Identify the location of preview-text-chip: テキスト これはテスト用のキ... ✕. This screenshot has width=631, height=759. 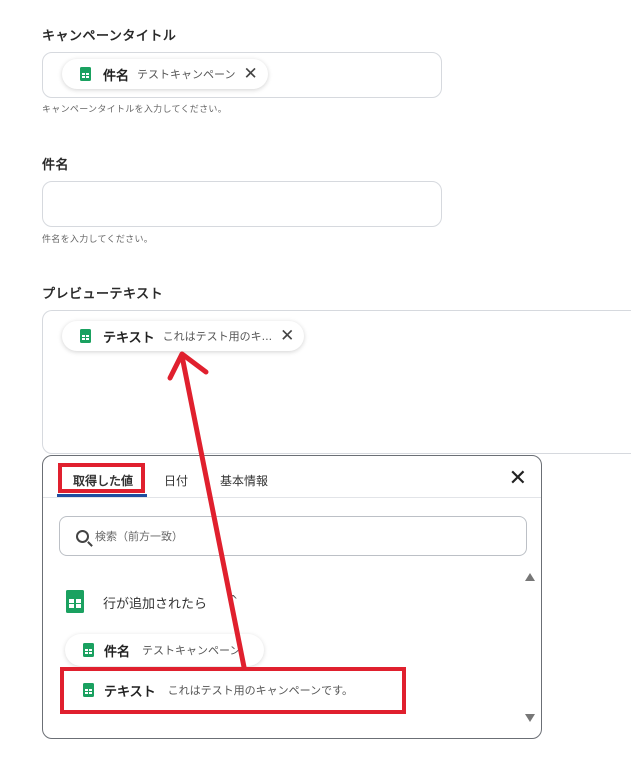
(183, 336).